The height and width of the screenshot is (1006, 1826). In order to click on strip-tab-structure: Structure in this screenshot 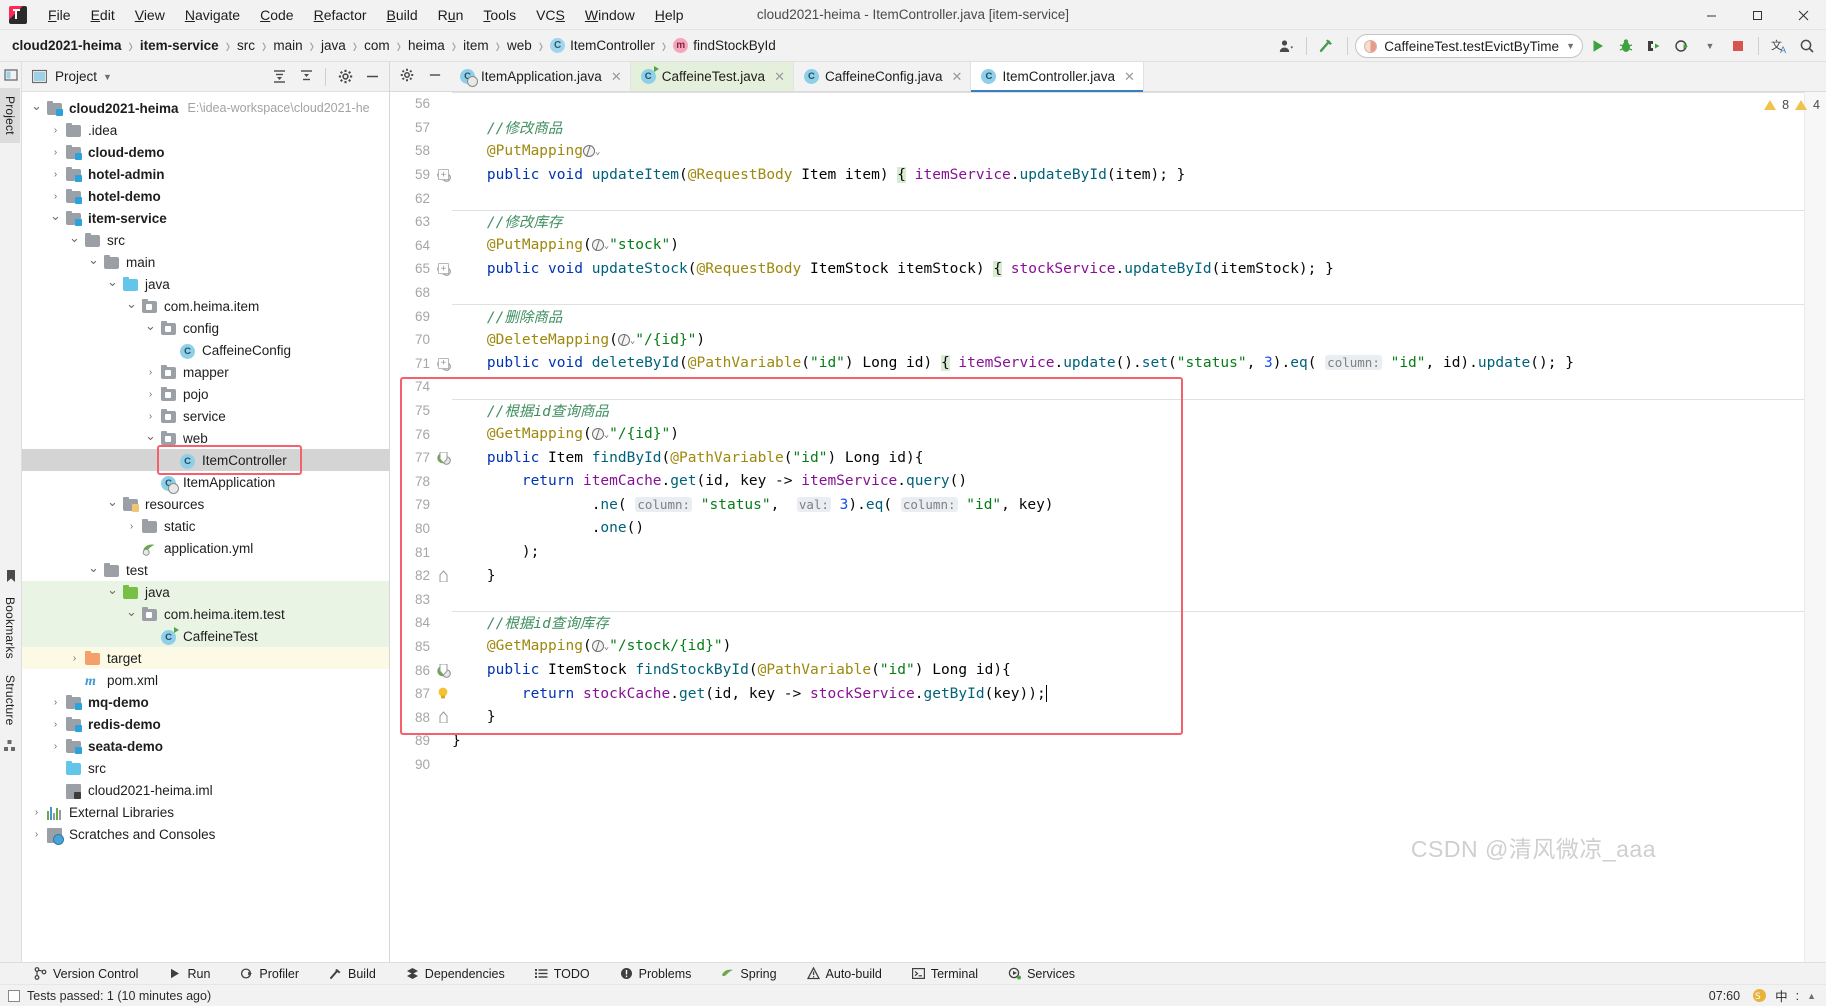, I will do `click(10, 700)`.